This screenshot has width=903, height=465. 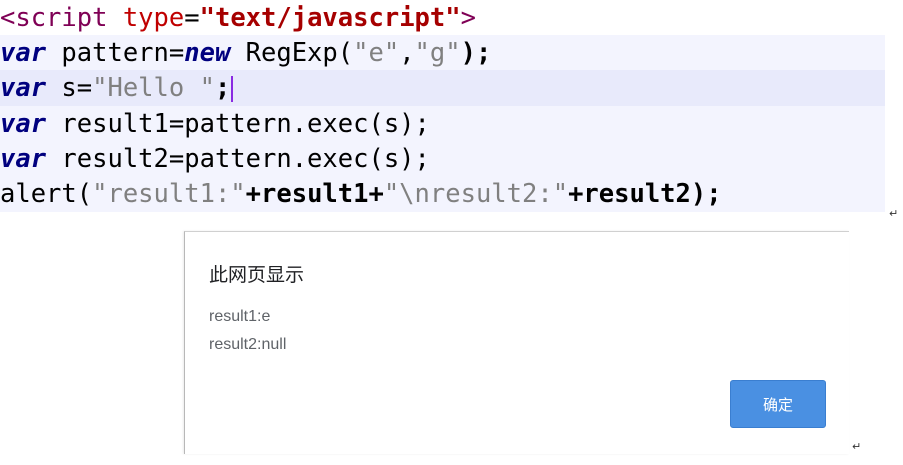 What do you see at coordinates (247, 331) in the screenshot?
I see `dialog-message: result1:e result2:null` at bounding box center [247, 331].